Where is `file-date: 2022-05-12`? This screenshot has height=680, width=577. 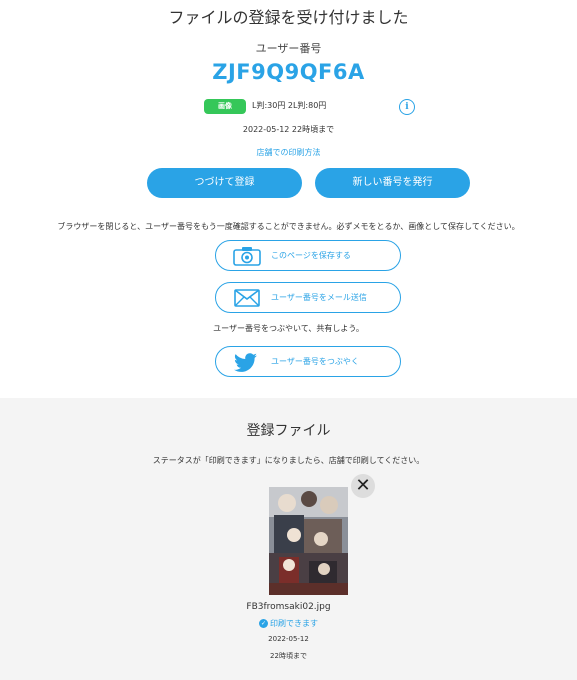
file-date: 2022-05-12 is located at coordinates (288, 639).